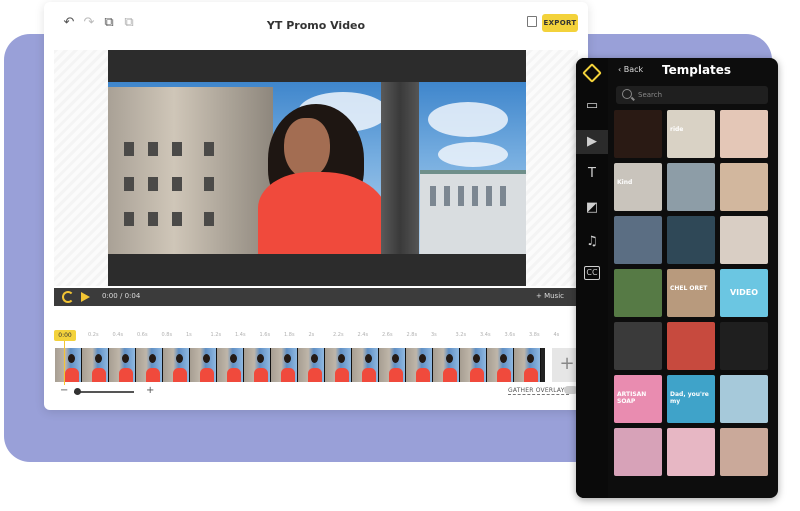 The width and height of the screenshot is (800, 511). Describe the element at coordinates (189, 335) in the screenshot. I see `timeline-tick: 1s` at that location.